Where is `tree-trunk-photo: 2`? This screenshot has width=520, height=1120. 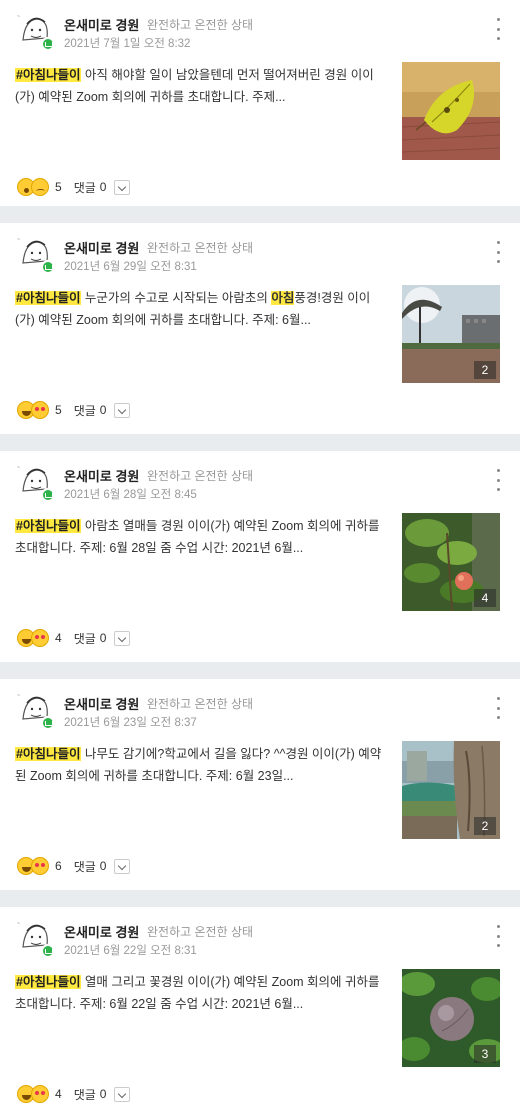
tree-trunk-photo: 2 is located at coordinates (451, 790).